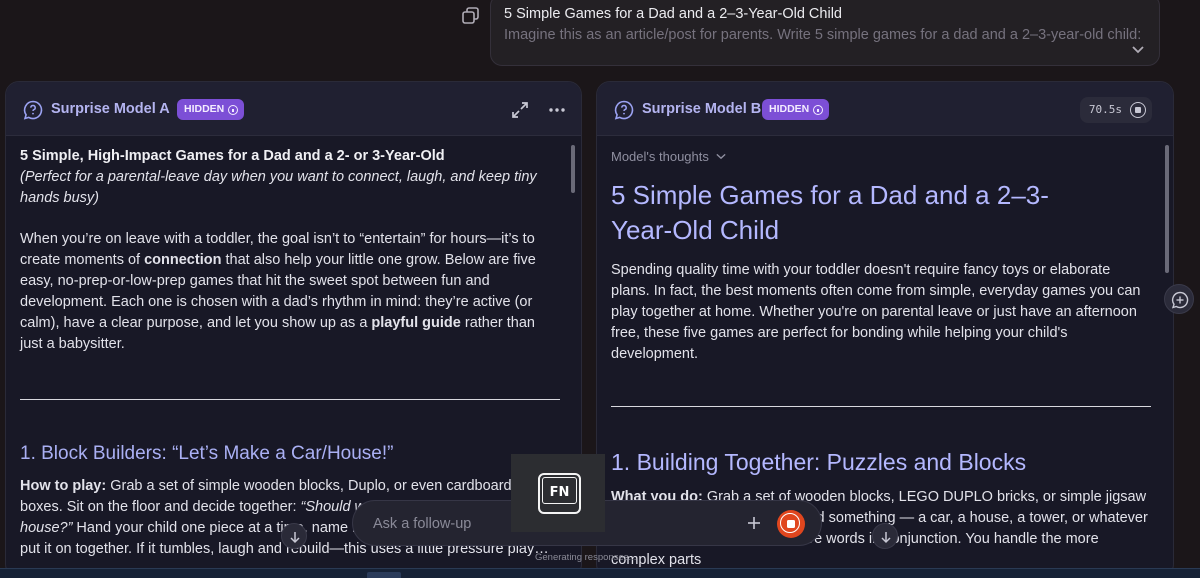  What do you see at coordinates (1105, 109) in the screenshot?
I see `timer-value: 70.5s` at bounding box center [1105, 109].